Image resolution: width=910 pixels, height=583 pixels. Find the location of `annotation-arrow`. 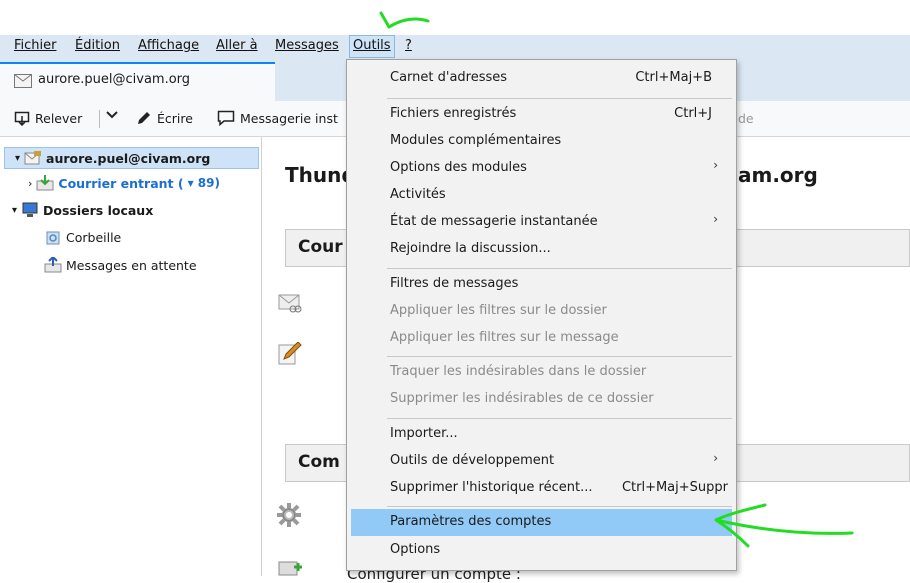

annotation-arrow is located at coordinates (784, 525).